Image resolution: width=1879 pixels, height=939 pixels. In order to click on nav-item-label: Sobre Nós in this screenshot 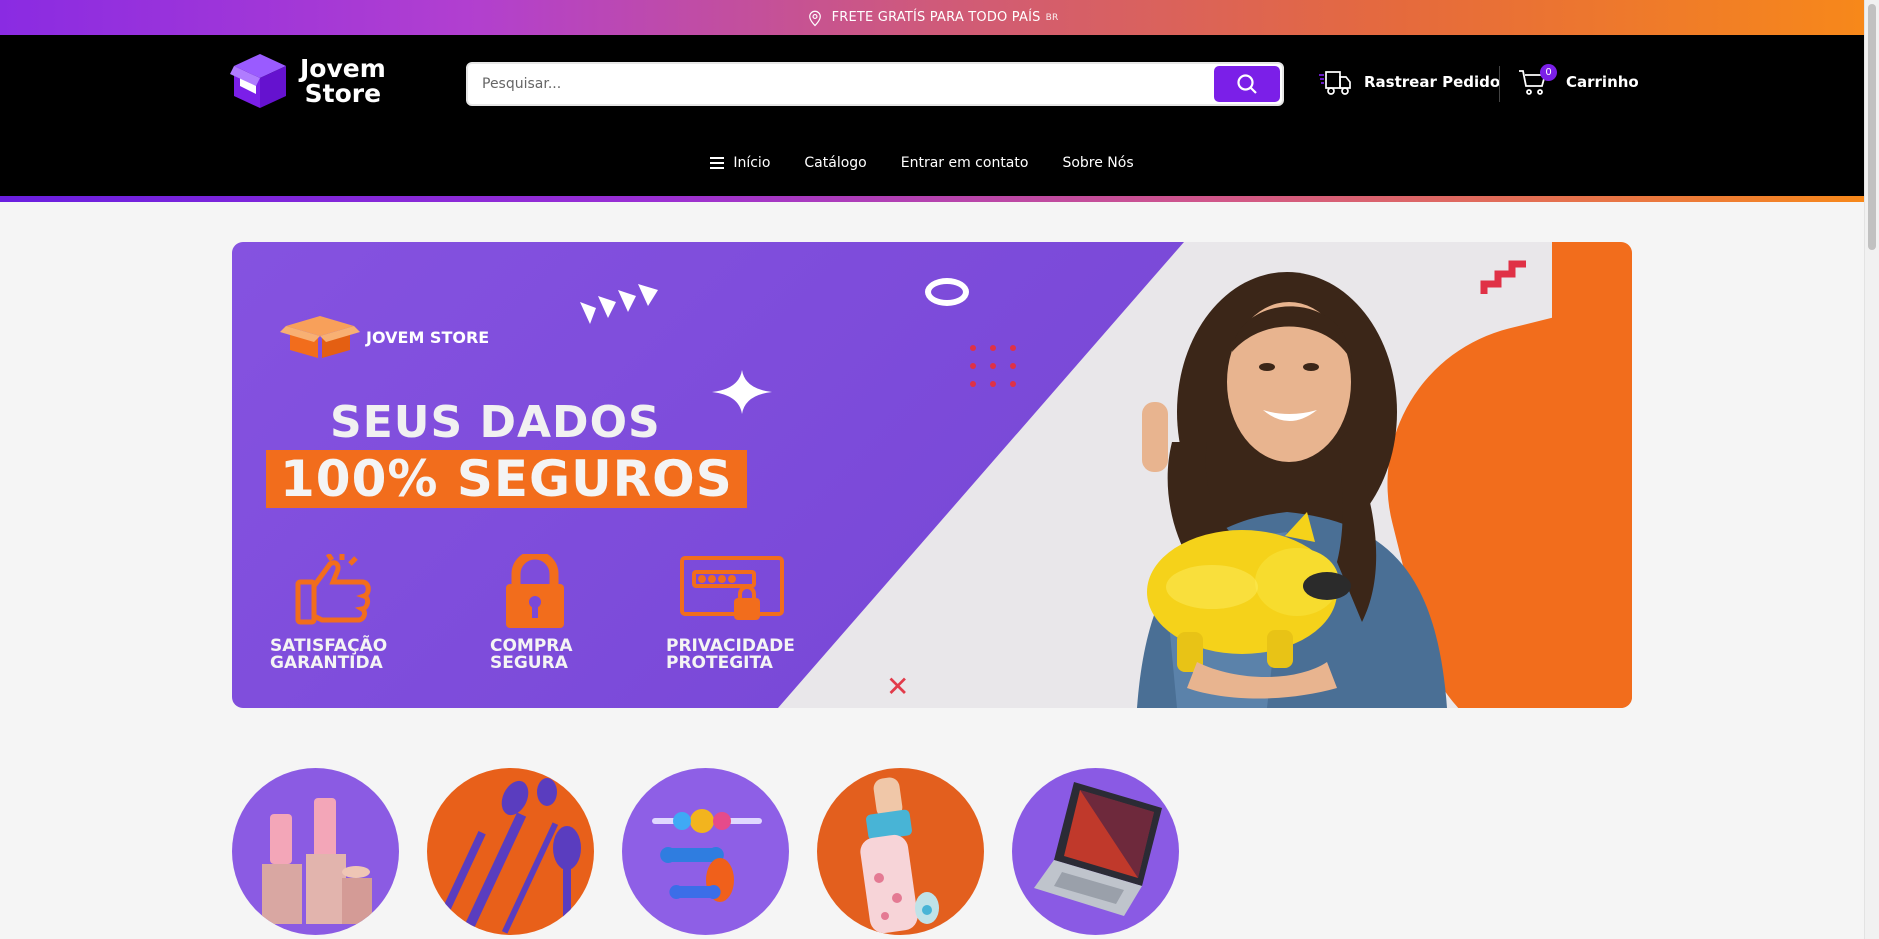, I will do `click(1098, 163)`.